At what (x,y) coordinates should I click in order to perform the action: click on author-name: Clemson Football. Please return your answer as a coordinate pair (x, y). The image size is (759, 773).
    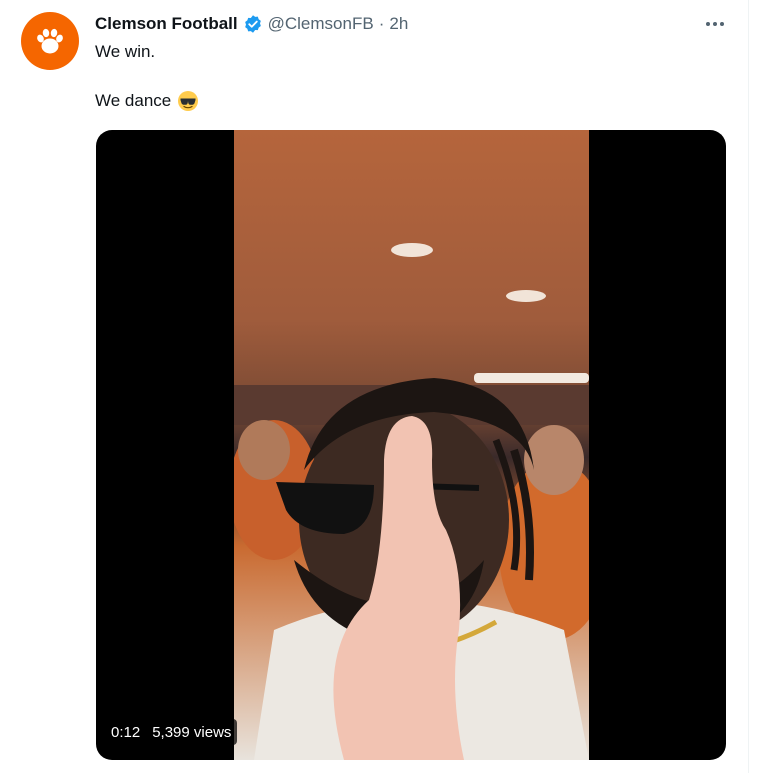
    Looking at the image, I should click on (166, 24).